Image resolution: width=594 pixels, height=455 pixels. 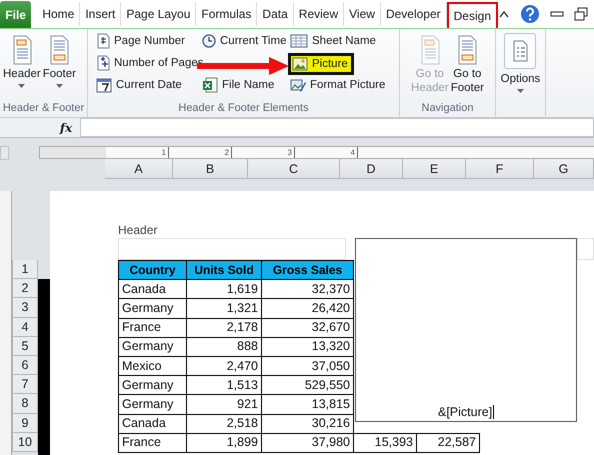 I want to click on collapse-icon, so click(x=504, y=14).